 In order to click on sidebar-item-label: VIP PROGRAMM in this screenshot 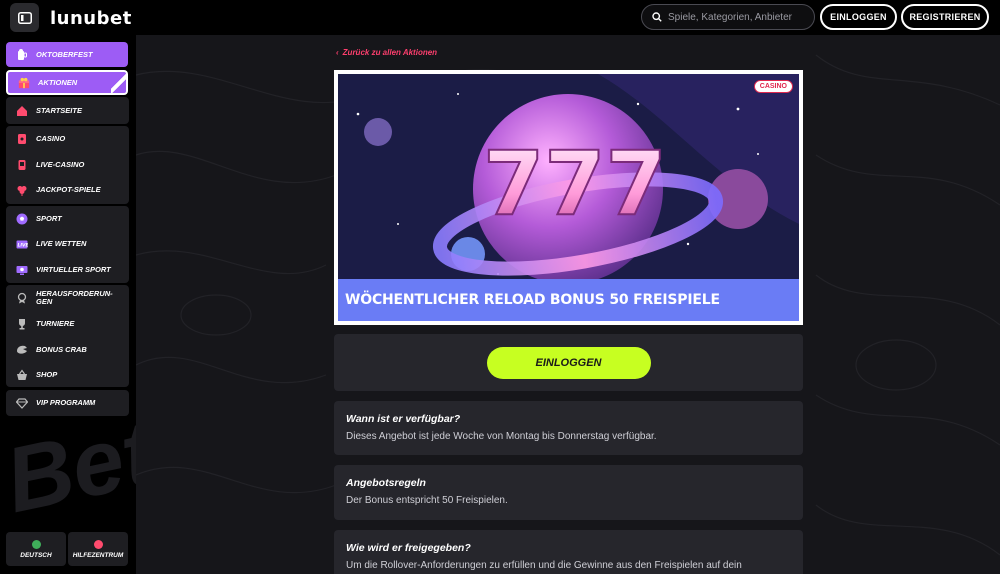, I will do `click(66, 402)`.